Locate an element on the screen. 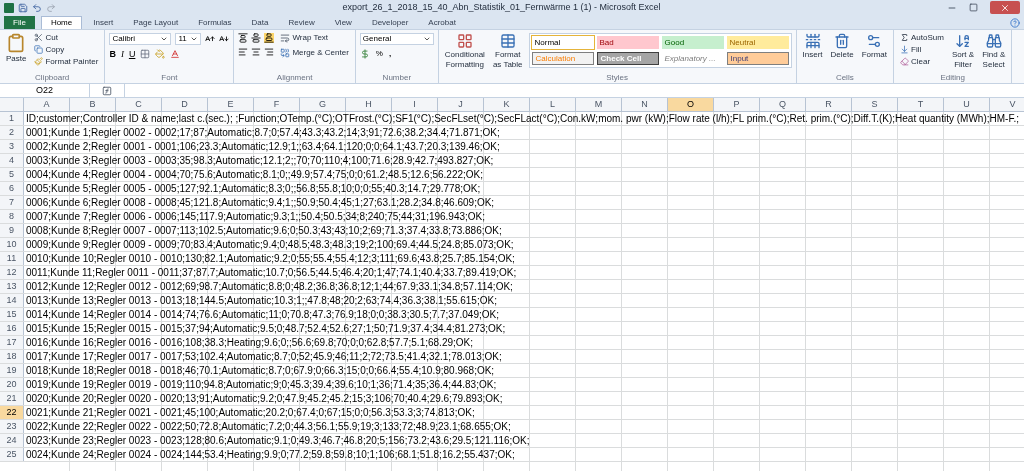 This screenshot has height=471, width=1024. column-header: U is located at coordinates (967, 104).